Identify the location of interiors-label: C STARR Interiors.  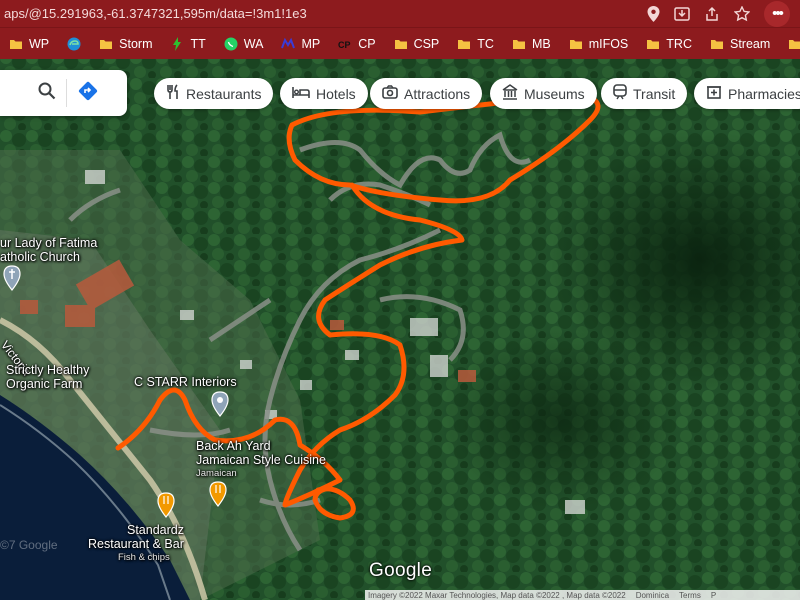
(185, 382).